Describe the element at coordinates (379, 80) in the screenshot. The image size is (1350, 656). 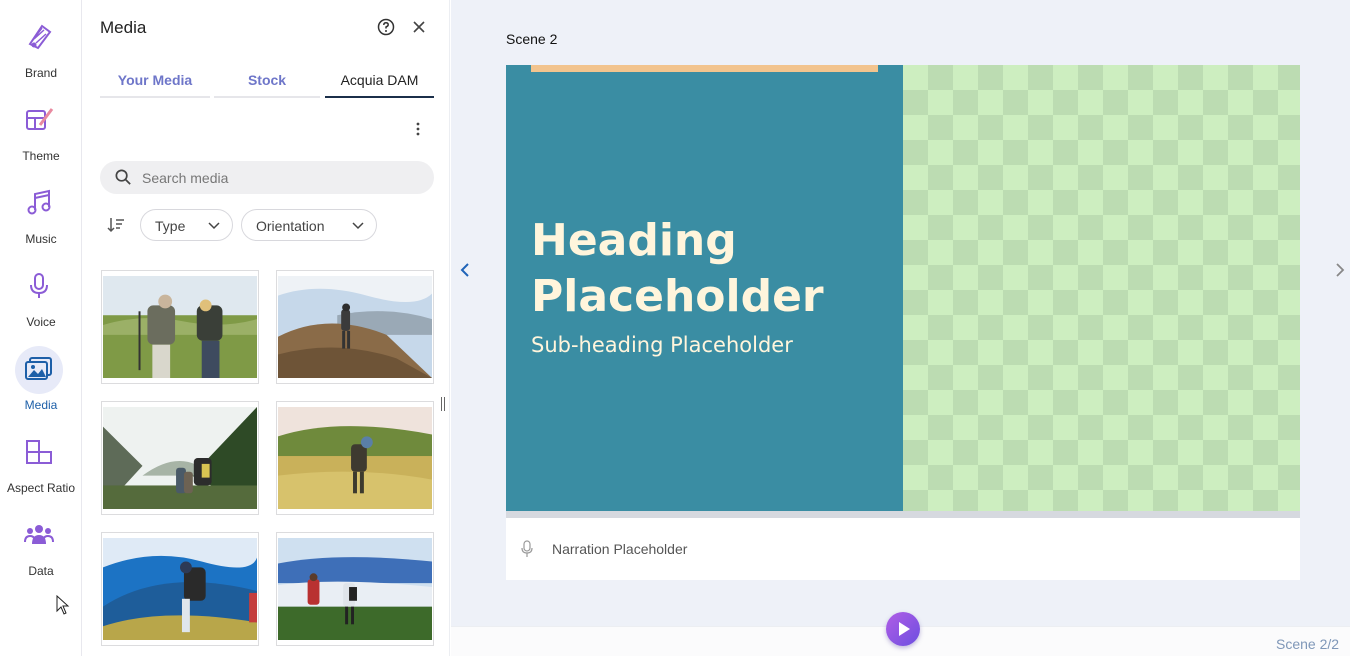
I see `tab-acquia-dam: Acquia DAM` at that location.